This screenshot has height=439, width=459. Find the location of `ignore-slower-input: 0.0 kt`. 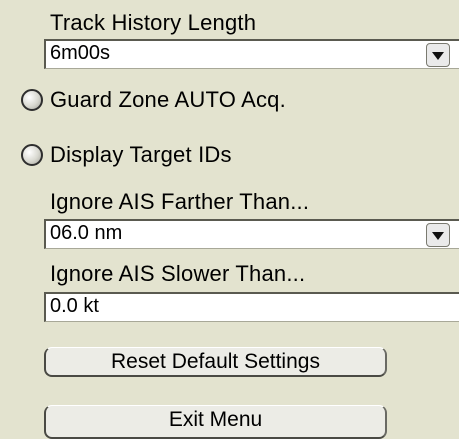

ignore-slower-input: 0.0 kt is located at coordinates (251, 307).